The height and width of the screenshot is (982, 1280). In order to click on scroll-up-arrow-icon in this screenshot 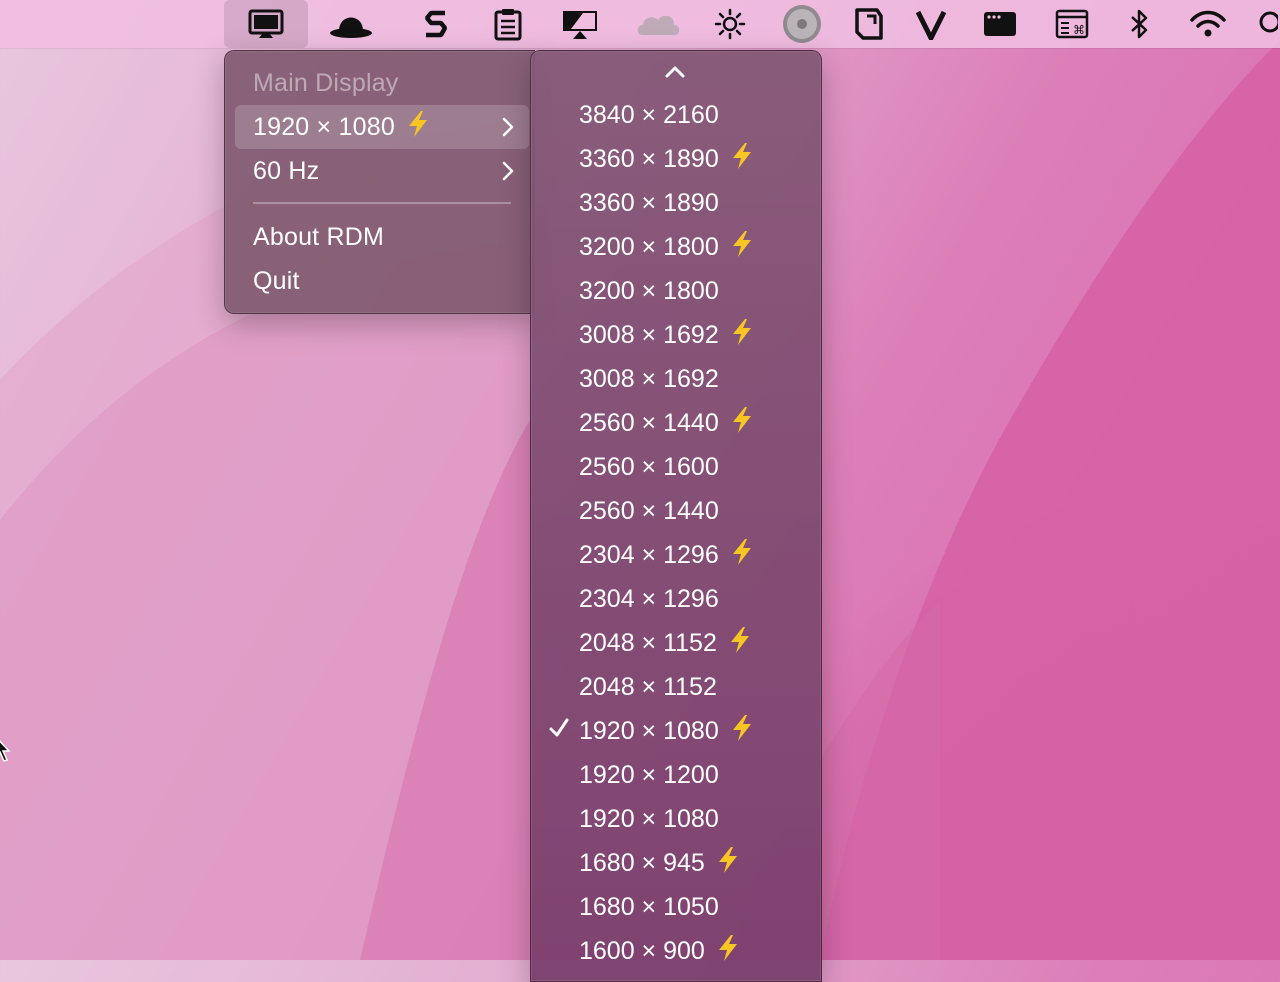, I will do `click(675, 73)`.